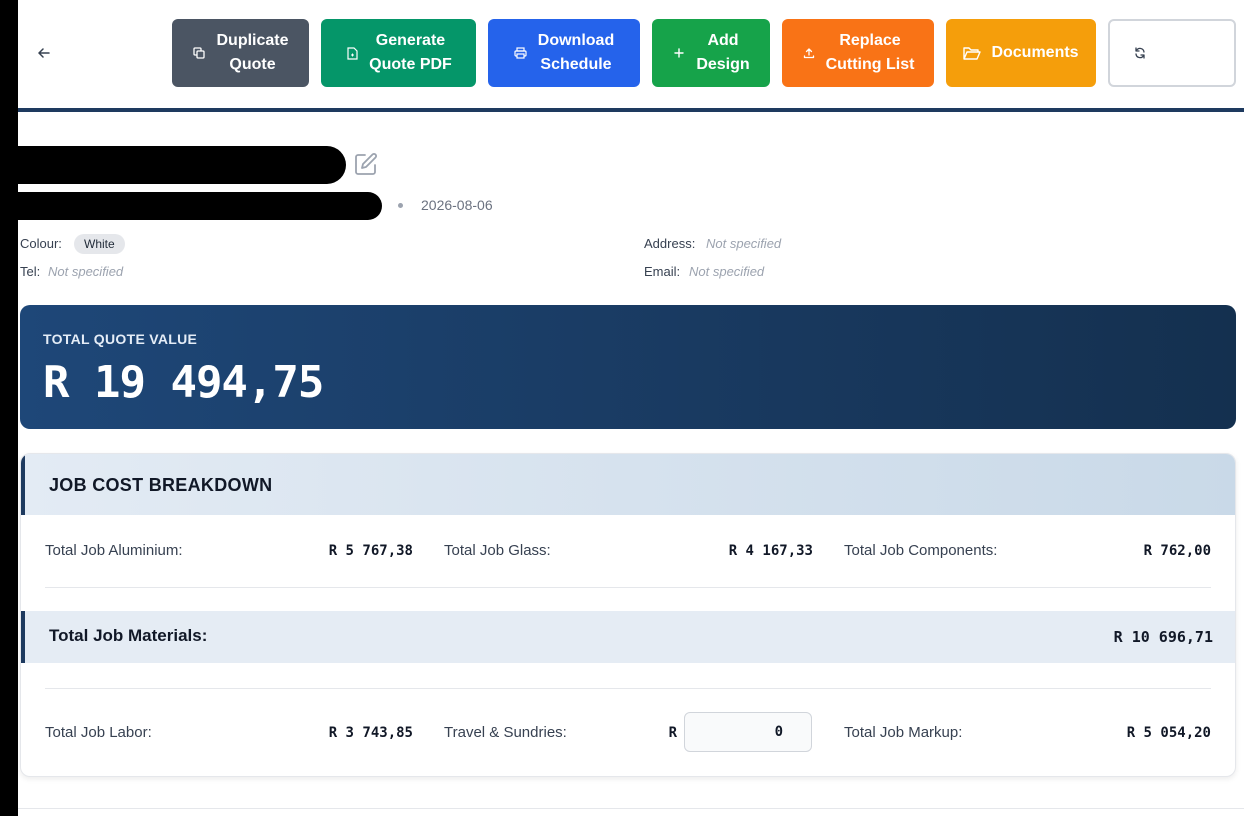  Describe the element at coordinates (128, 635) in the screenshot. I see `materials-label: Total Job Materials:` at that location.